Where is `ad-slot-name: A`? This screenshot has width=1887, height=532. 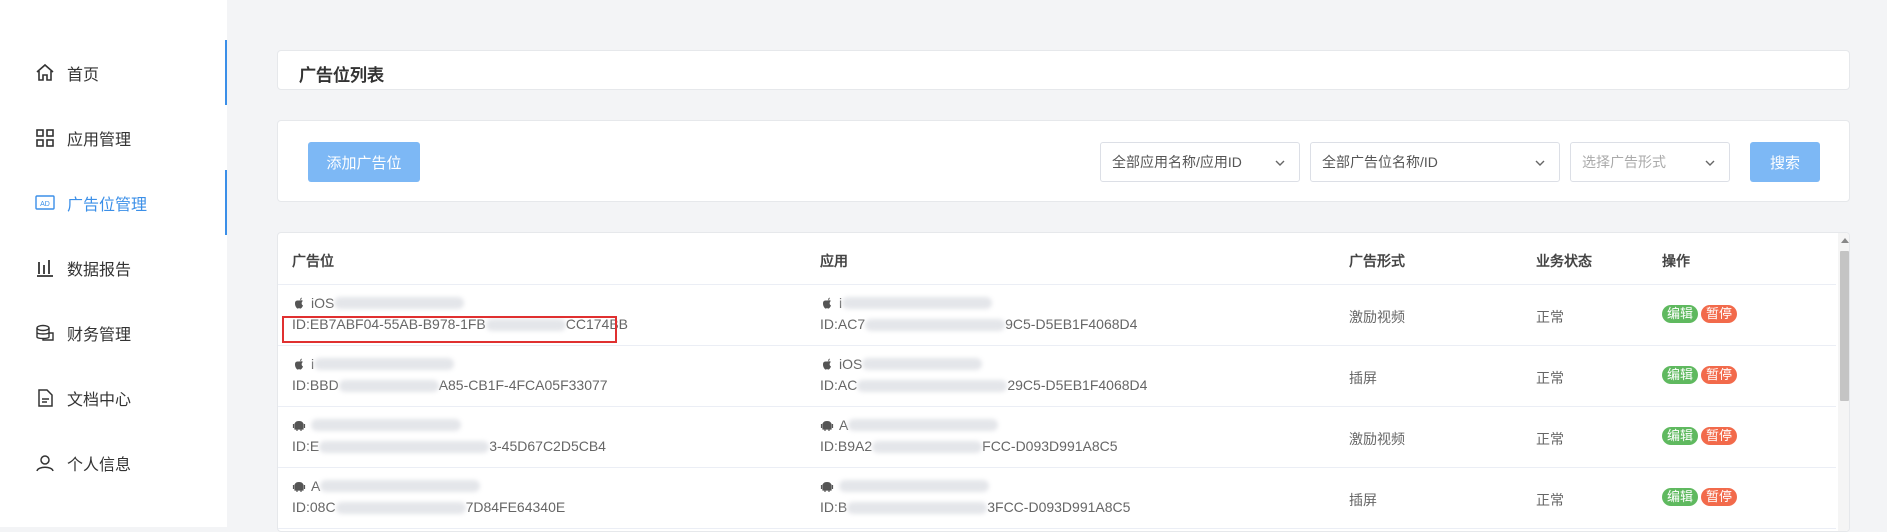 ad-slot-name: A is located at coordinates (316, 486).